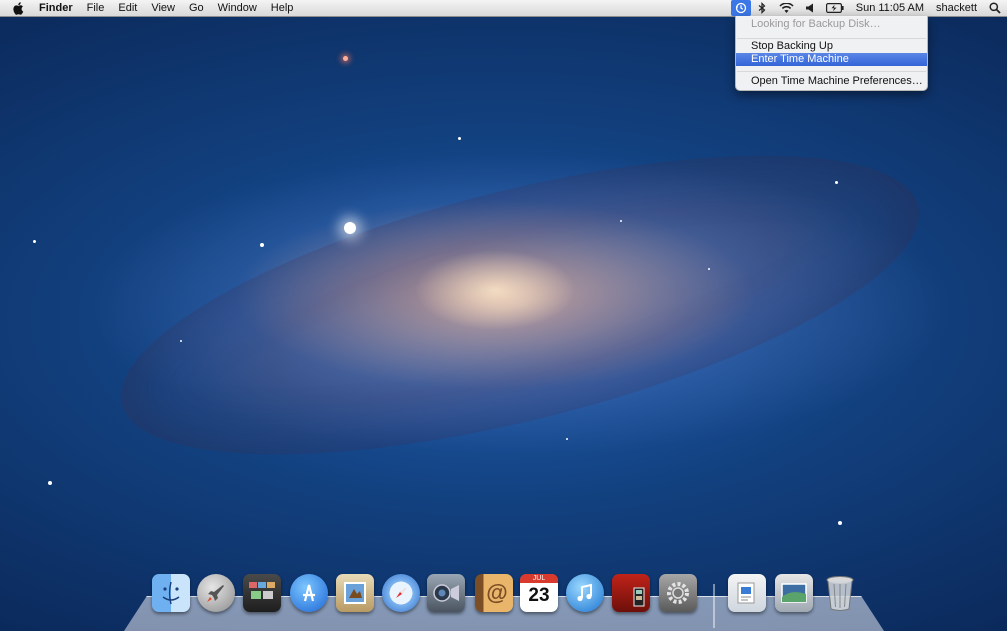  I want to click on volume-icon, so click(810, 8).